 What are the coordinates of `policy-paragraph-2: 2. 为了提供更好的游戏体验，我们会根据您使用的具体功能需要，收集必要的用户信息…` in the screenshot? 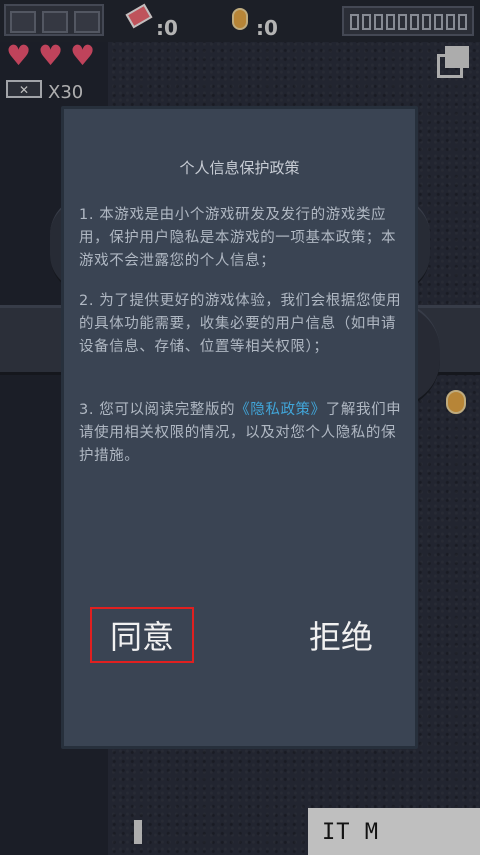 It's located at (240, 324).